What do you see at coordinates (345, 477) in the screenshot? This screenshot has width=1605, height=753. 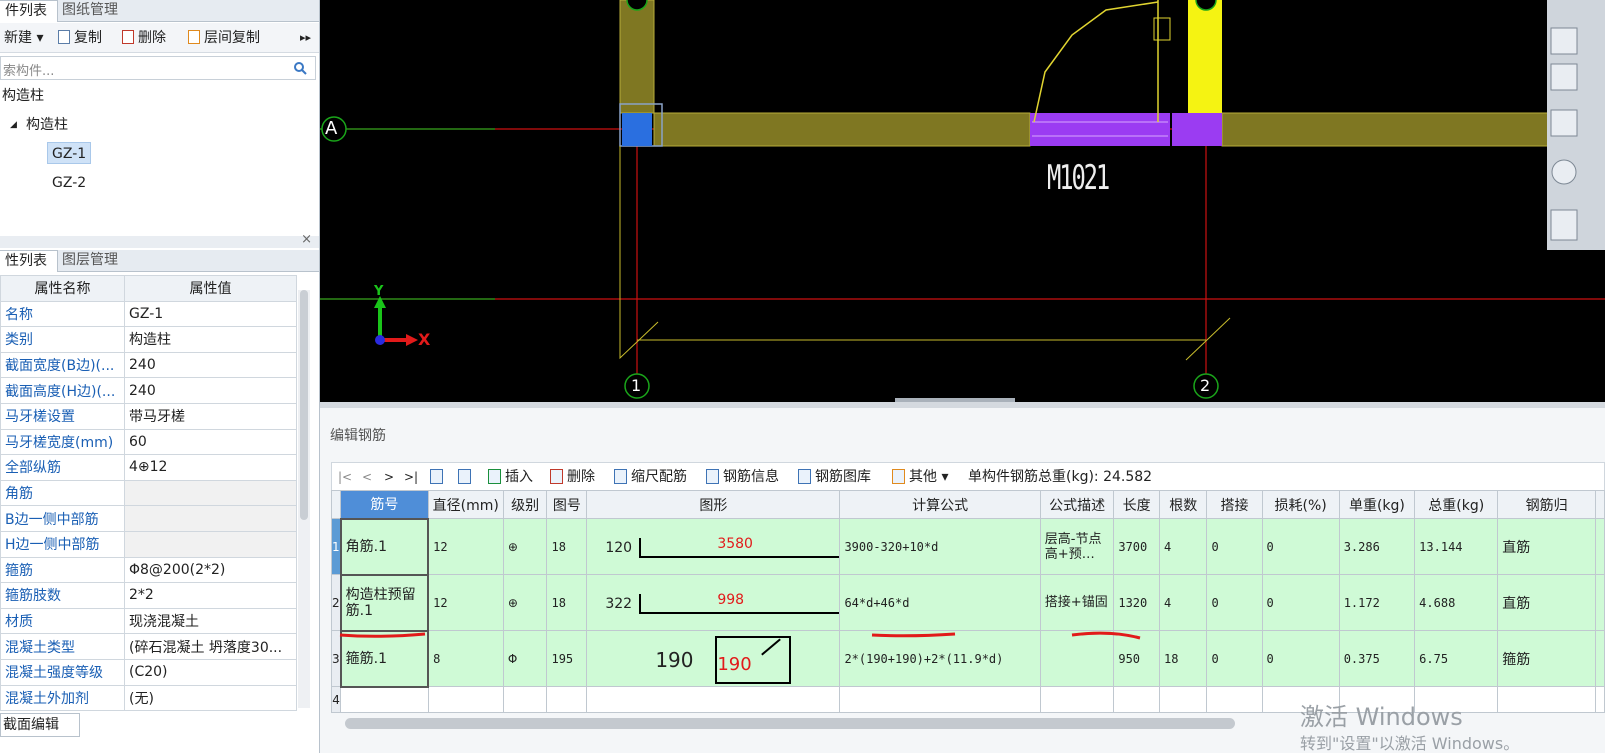 I see `first-button: |<` at bounding box center [345, 477].